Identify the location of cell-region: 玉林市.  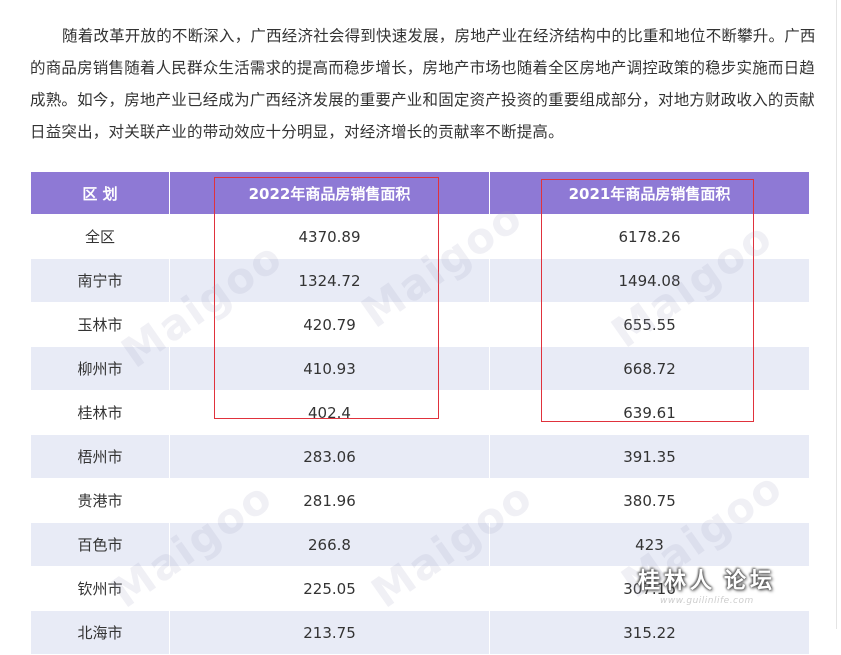
(100, 324).